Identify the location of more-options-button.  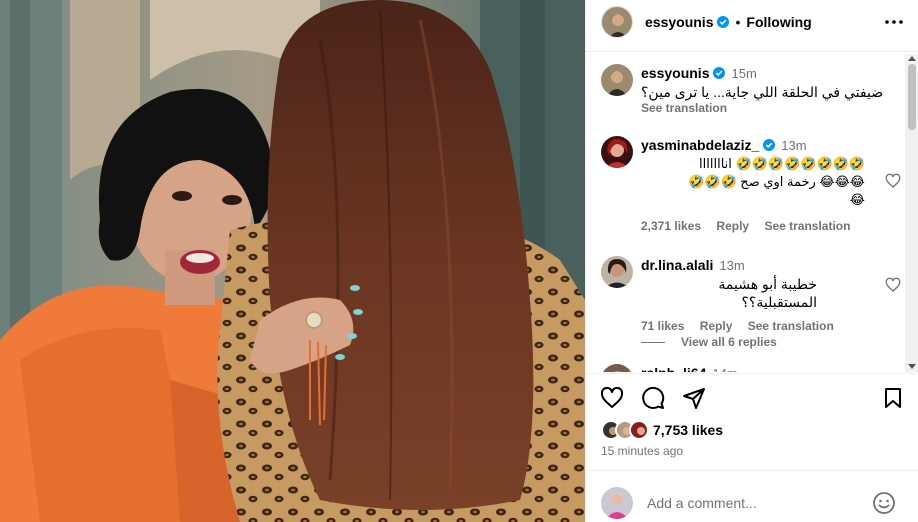
(894, 22).